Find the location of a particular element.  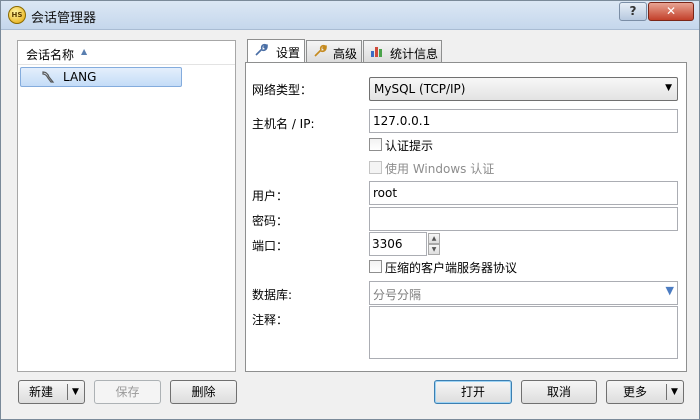

mysql-dolphin-icon is located at coordinates (48, 78).